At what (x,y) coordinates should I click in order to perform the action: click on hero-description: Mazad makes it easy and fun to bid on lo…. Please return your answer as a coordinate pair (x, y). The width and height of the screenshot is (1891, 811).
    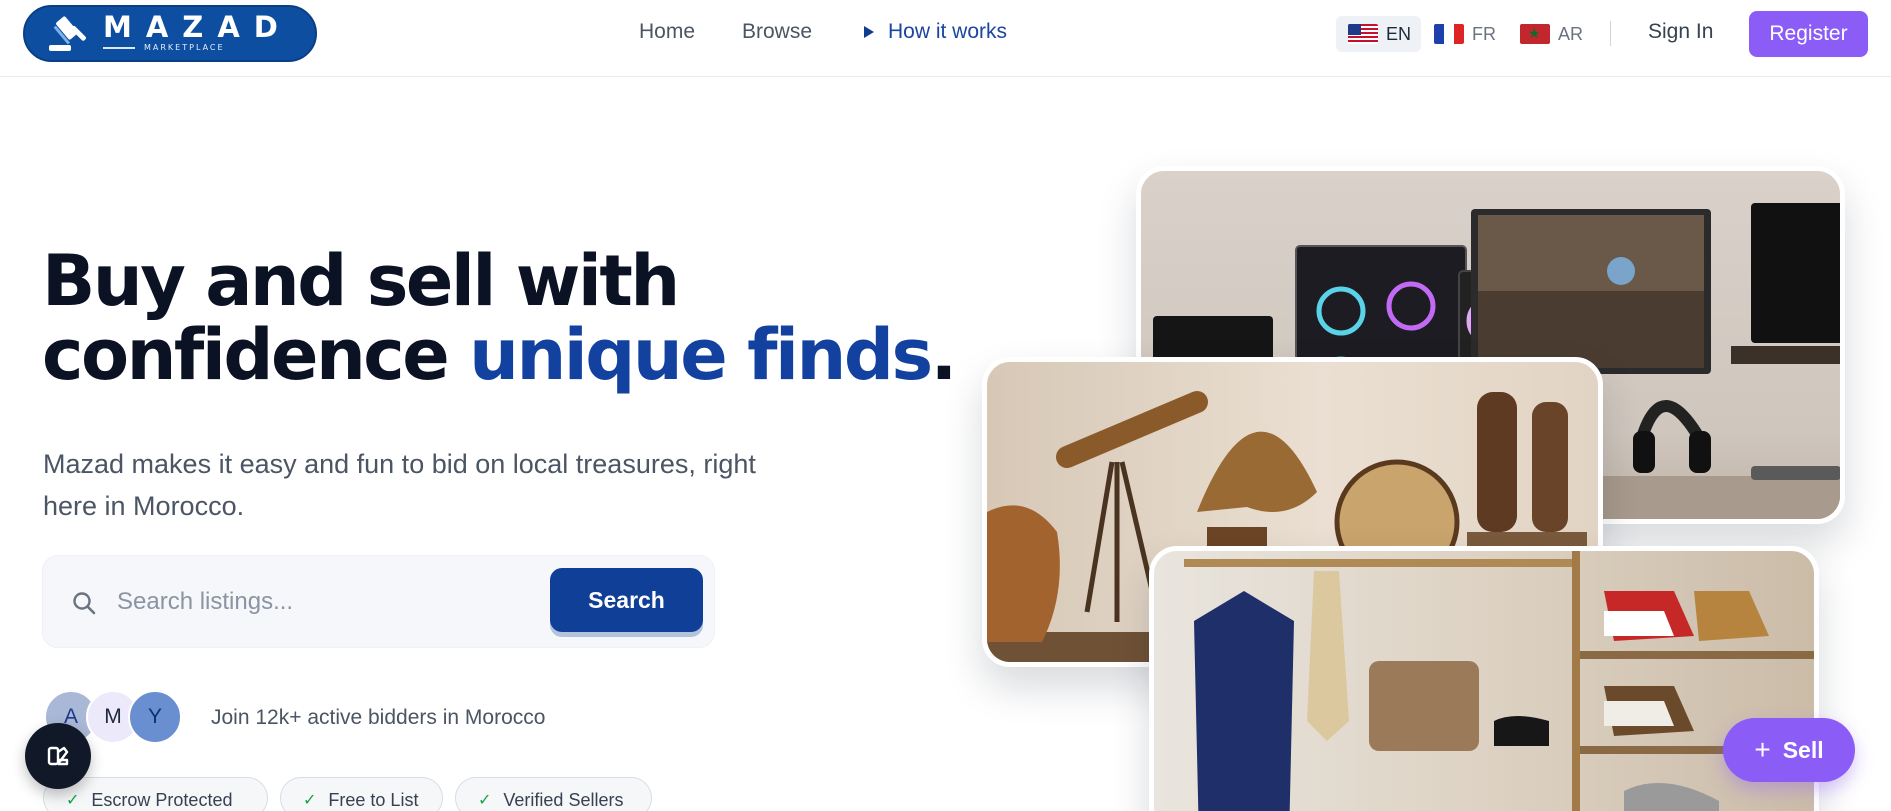
    Looking at the image, I should click on (399, 485).